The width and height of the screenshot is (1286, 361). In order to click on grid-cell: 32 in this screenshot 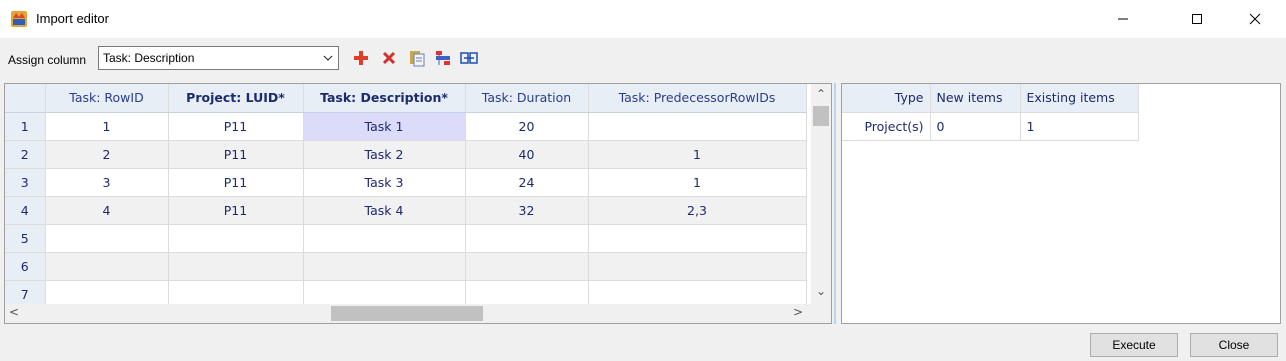, I will do `click(527, 210)`.